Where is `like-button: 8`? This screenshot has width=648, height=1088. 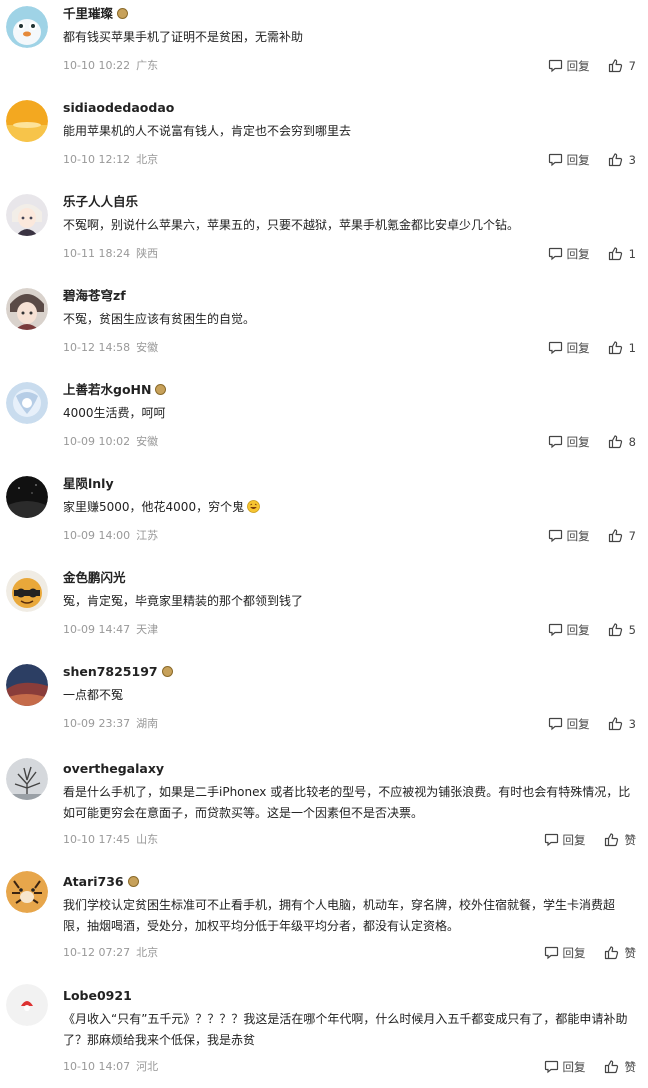
like-button: 8 is located at coordinates (622, 441).